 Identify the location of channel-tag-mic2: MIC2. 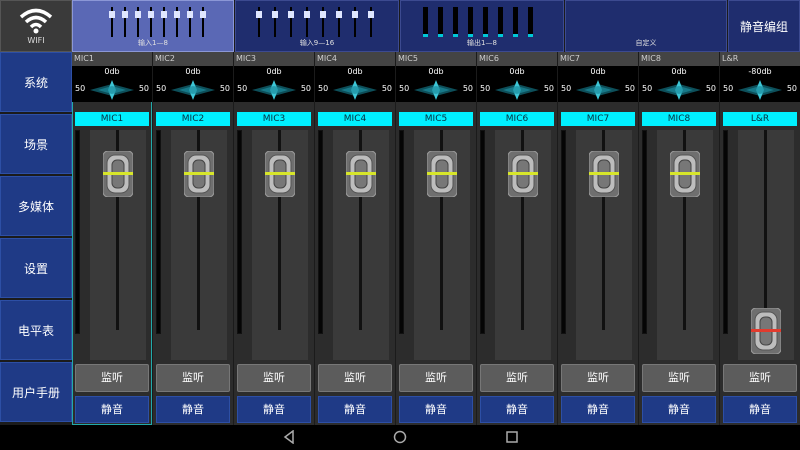
(193, 119).